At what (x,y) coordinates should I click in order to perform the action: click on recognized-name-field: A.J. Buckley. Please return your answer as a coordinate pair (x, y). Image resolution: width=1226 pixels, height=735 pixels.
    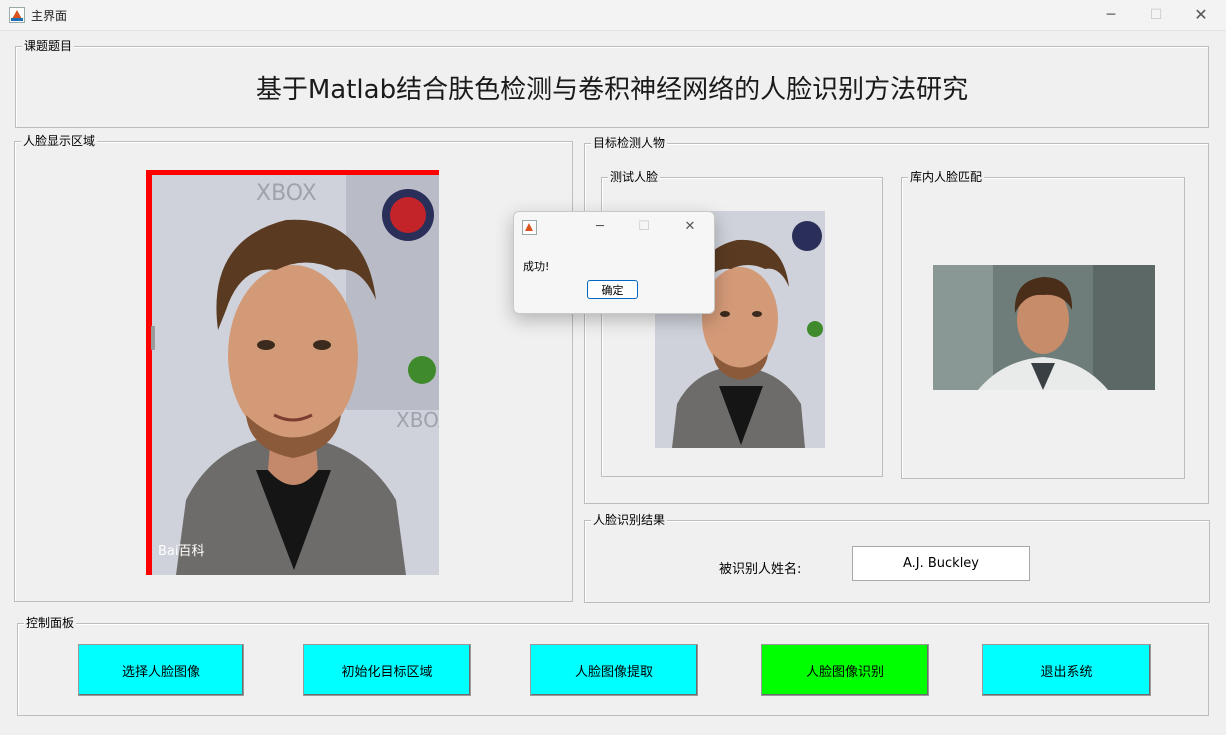
    Looking at the image, I should click on (941, 563).